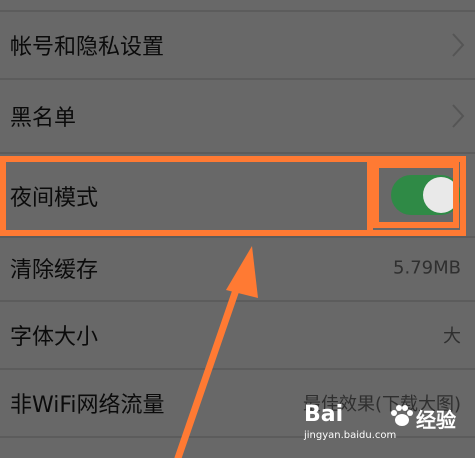  I want to click on settings-item-clear-cache: 清除缓存 5.79MB, so click(237, 268).